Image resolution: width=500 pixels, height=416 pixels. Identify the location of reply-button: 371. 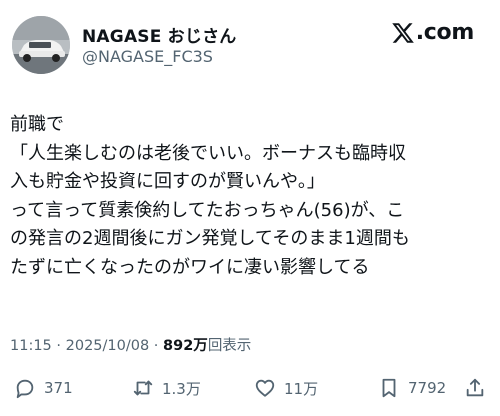
(43, 388).